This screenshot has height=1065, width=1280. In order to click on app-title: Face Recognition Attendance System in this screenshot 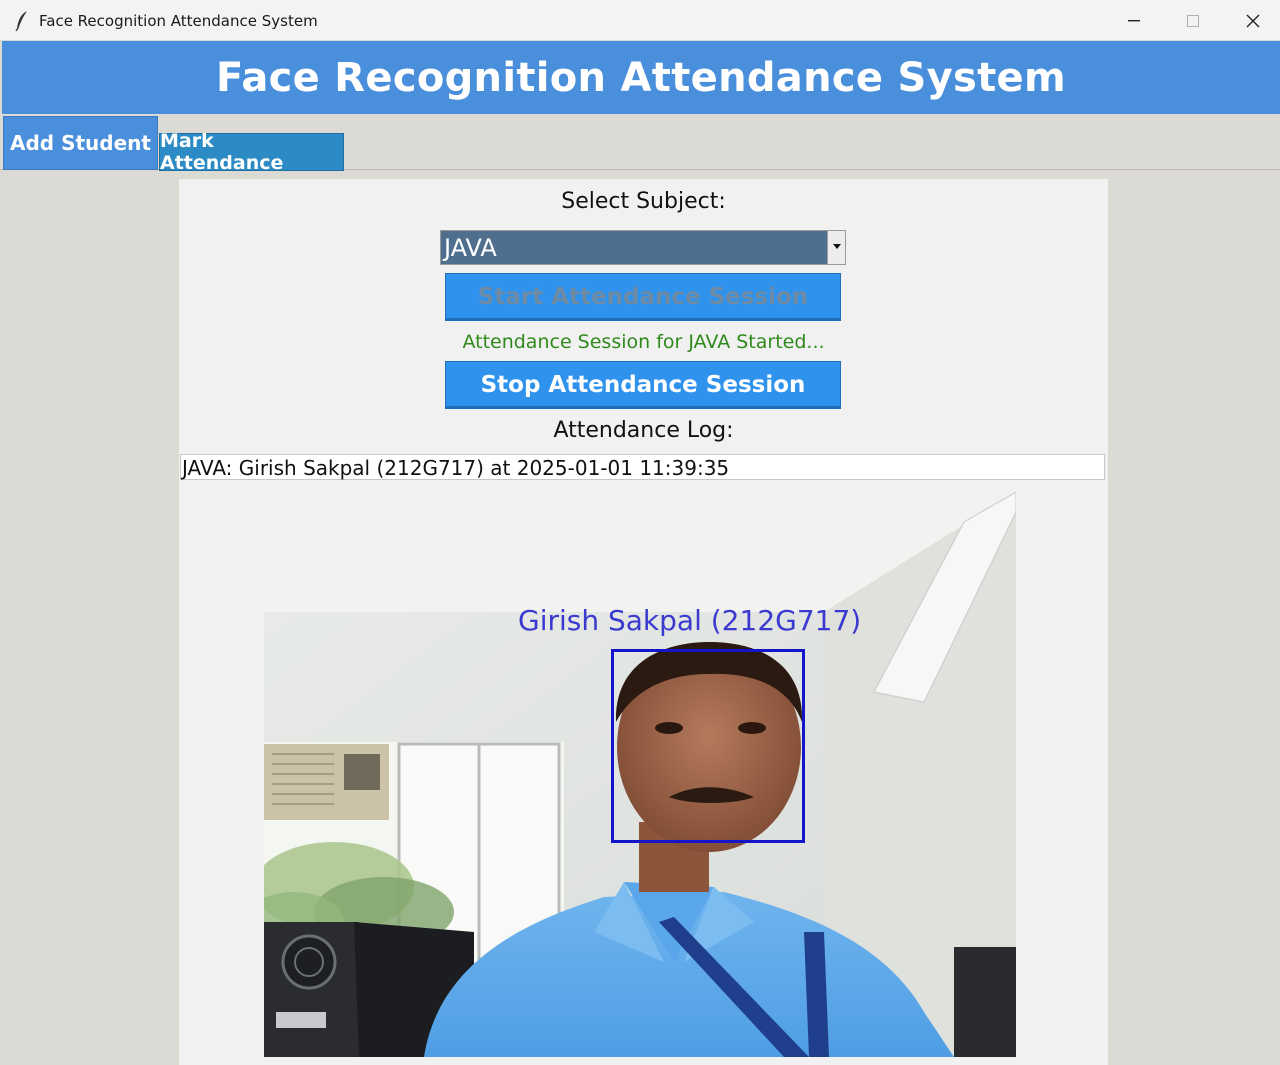, I will do `click(641, 77)`.